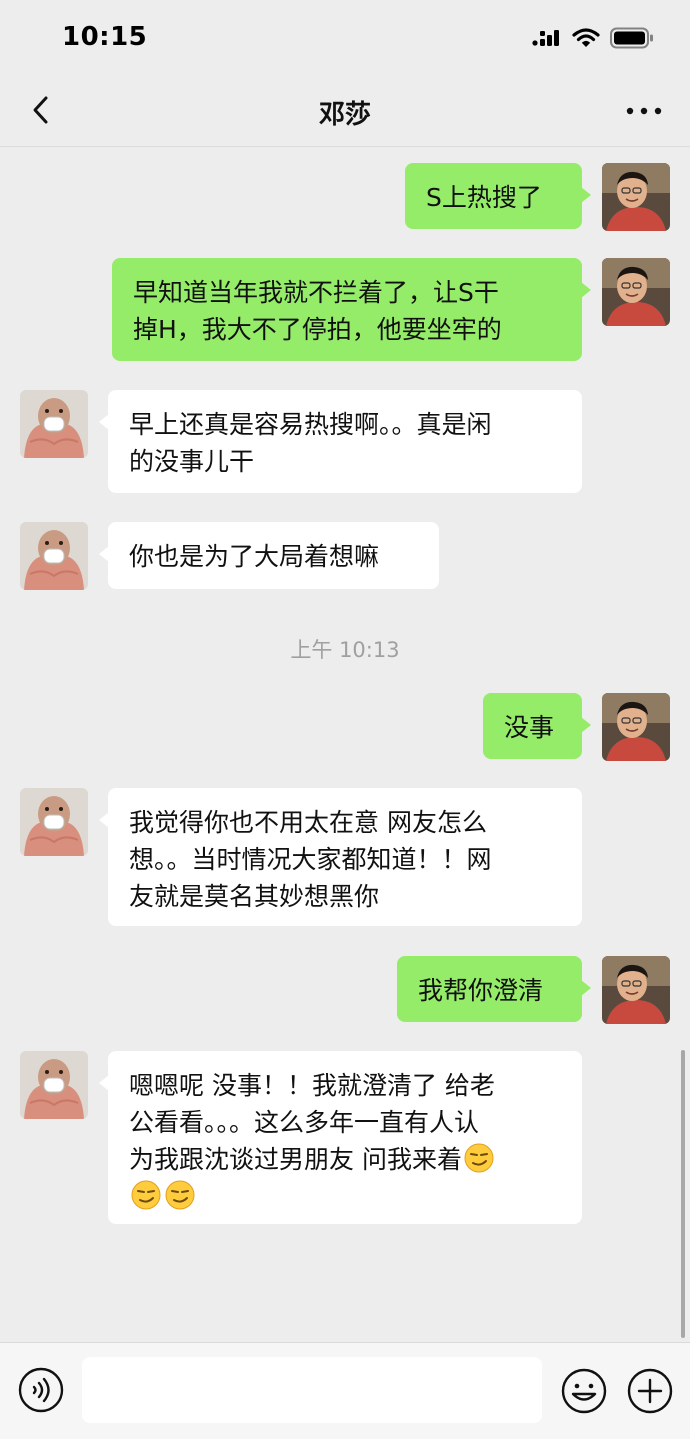 This screenshot has height=1439, width=690. Describe the element at coordinates (586, 37) in the screenshot. I see `wifi-icon` at that location.